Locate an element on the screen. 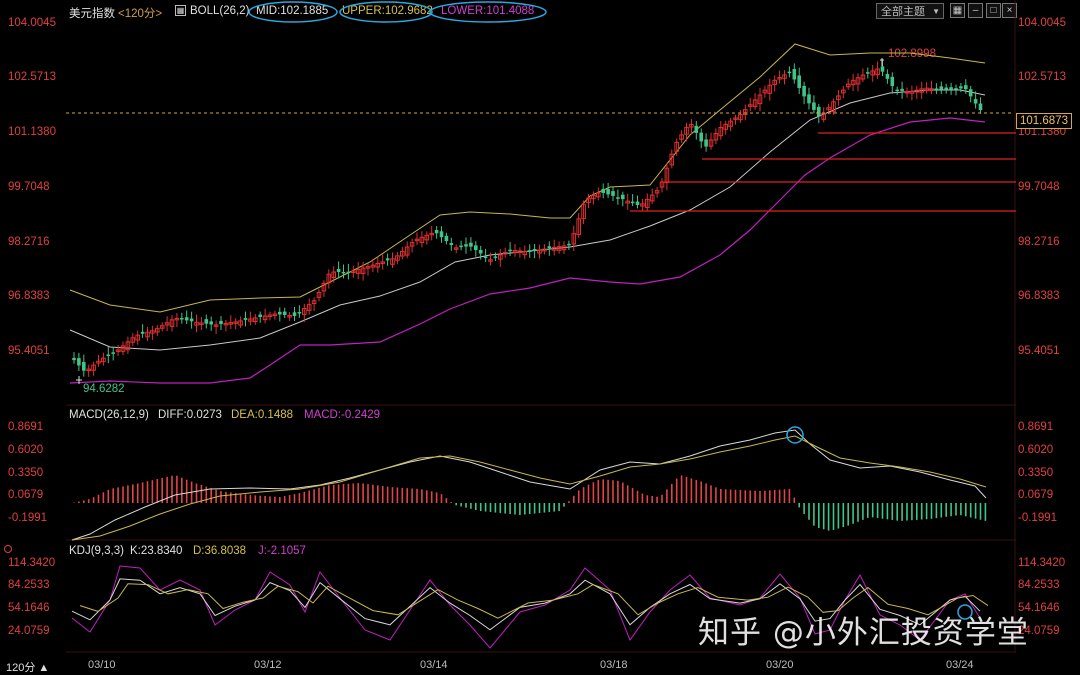  date-label: 03/10 is located at coordinates (102, 665).